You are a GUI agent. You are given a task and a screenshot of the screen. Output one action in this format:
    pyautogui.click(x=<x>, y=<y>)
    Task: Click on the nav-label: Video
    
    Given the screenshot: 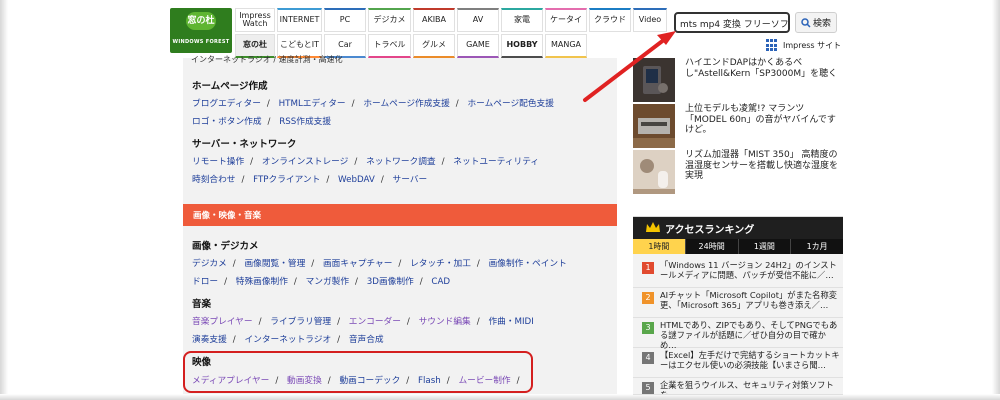 What is the action you would take?
    pyautogui.click(x=650, y=20)
    